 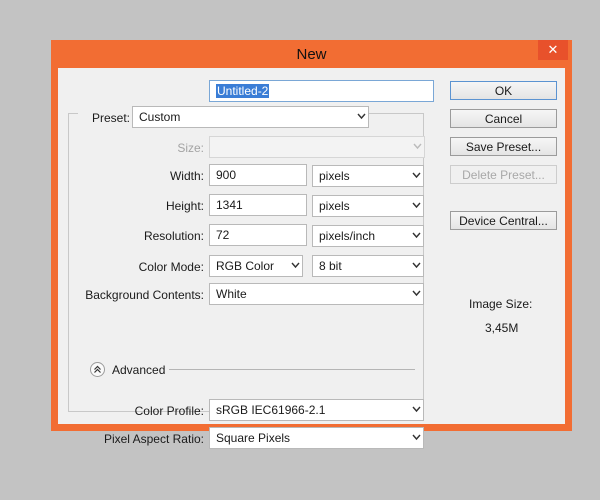 What do you see at coordinates (368, 266) in the screenshot?
I see `bit-depth-select: 8 bit` at bounding box center [368, 266].